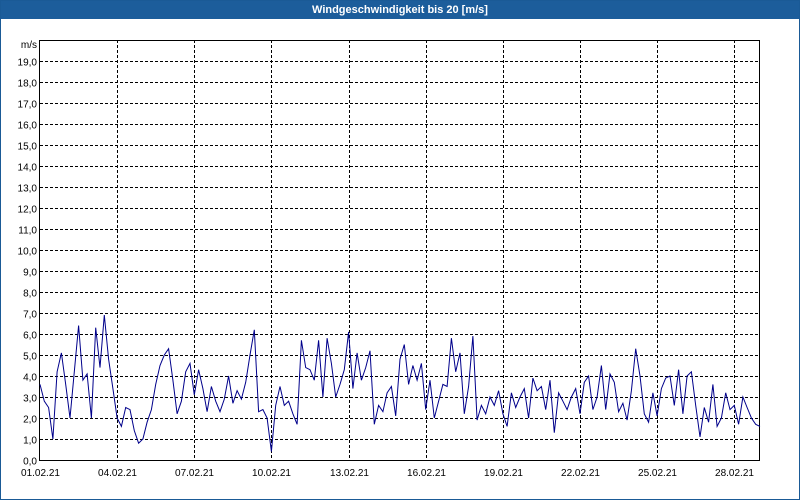 Image resolution: width=800 pixels, height=500 pixels. Describe the element at coordinates (30, 420) in the screenshot. I see `y-tick-label: 2,0` at that location.